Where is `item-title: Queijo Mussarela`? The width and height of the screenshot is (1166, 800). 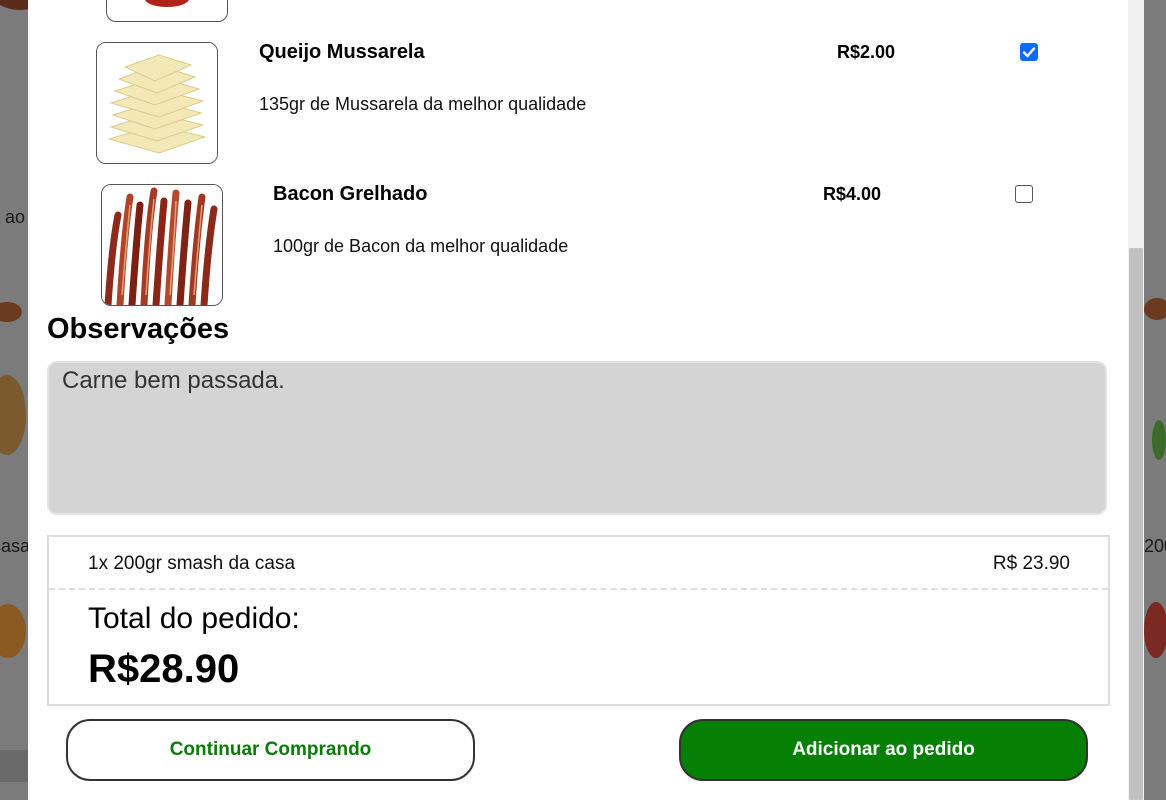
item-title: Queijo Mussarela is located at coordinates (342, 52).